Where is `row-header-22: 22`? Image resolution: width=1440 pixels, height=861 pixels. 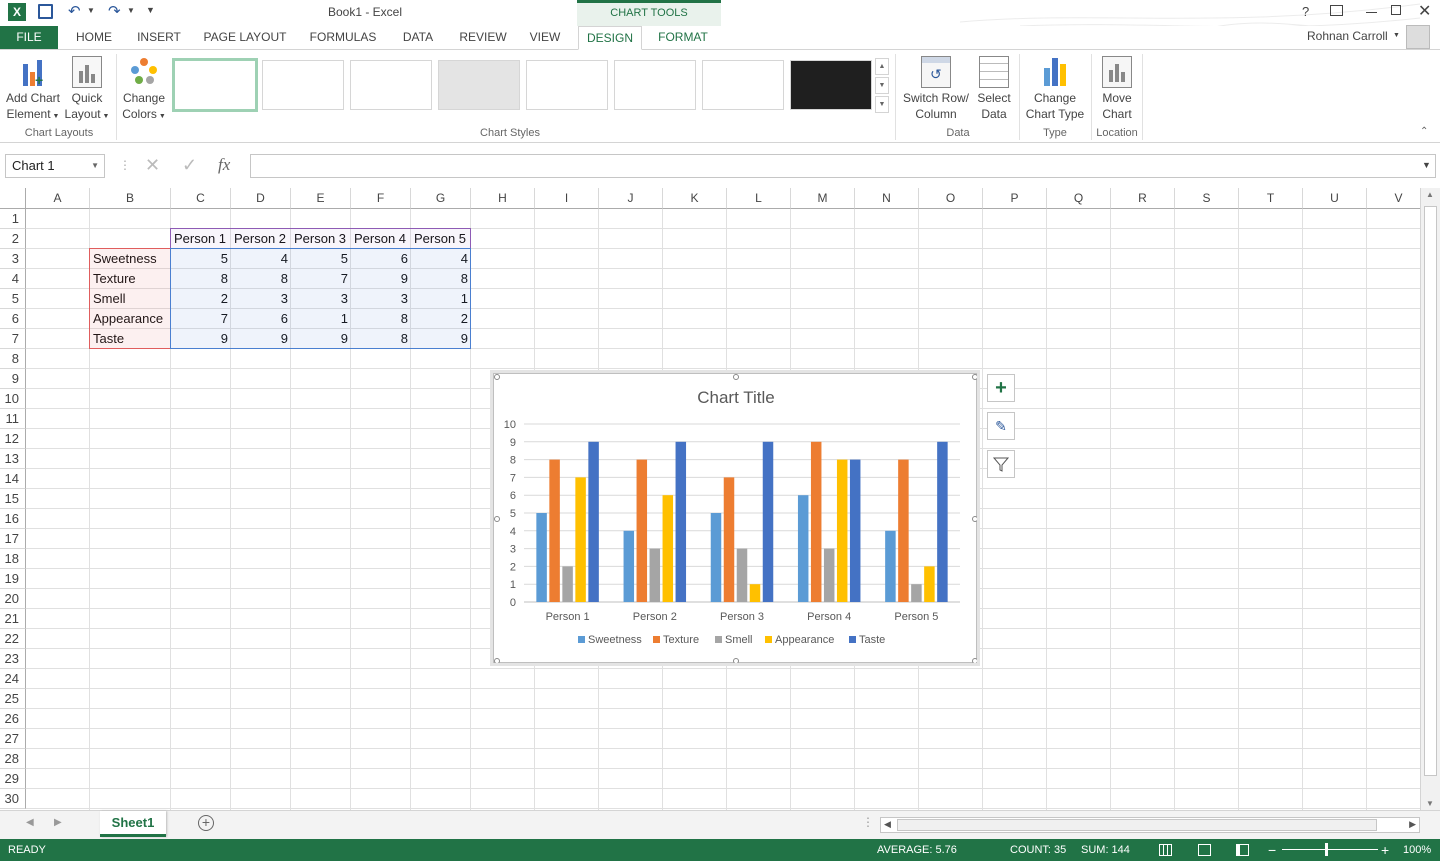 row-header-22: 22 is located at coordinates (13, 639).